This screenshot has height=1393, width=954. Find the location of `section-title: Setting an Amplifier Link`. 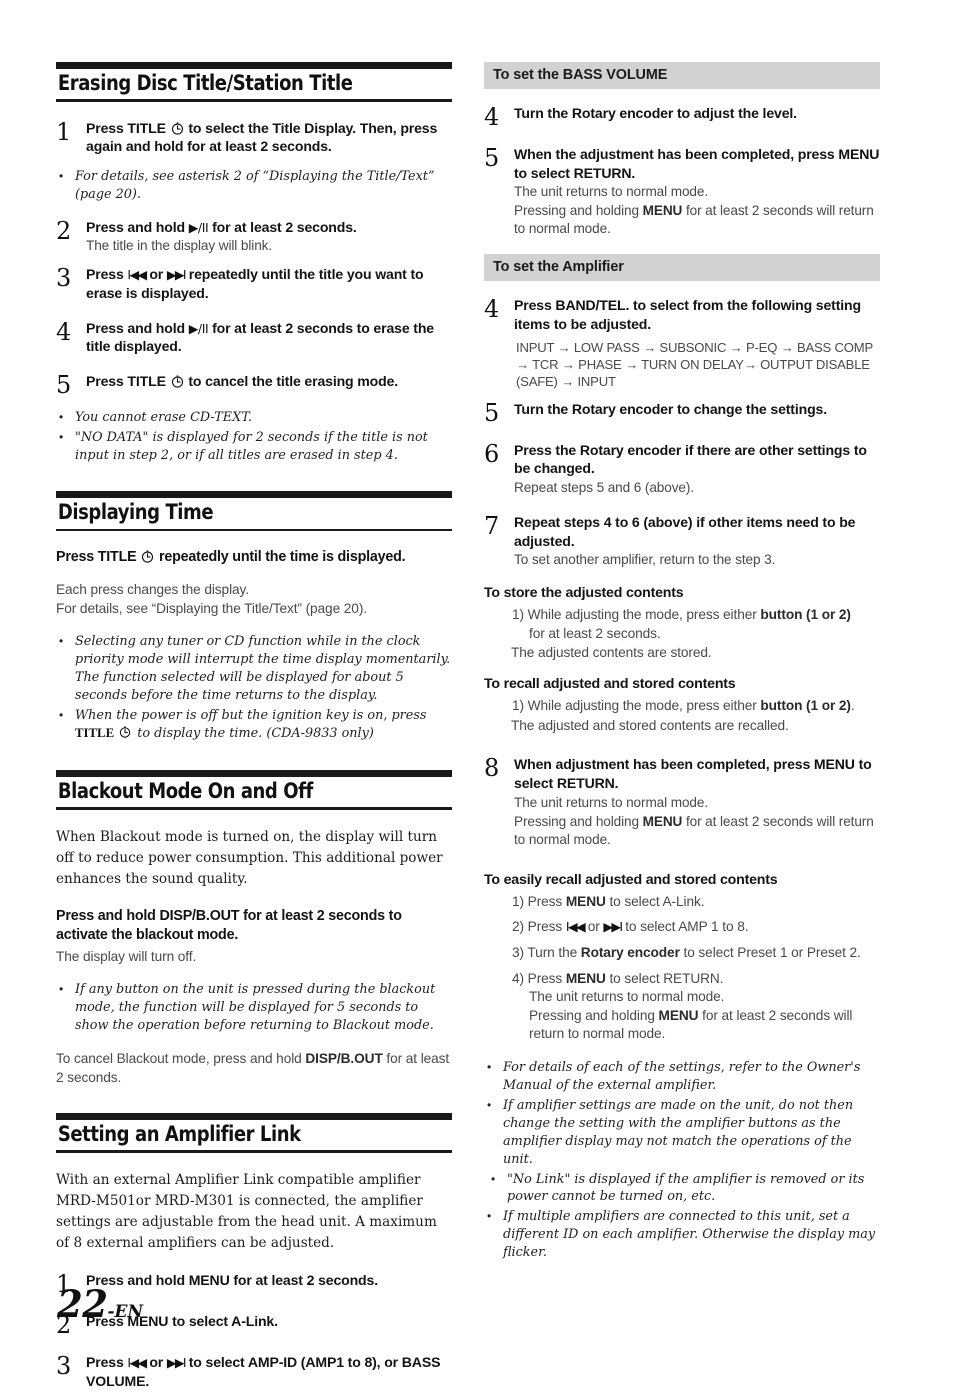

section-title: Setting an Amplifier Link is located at coordinates (179, 1134).